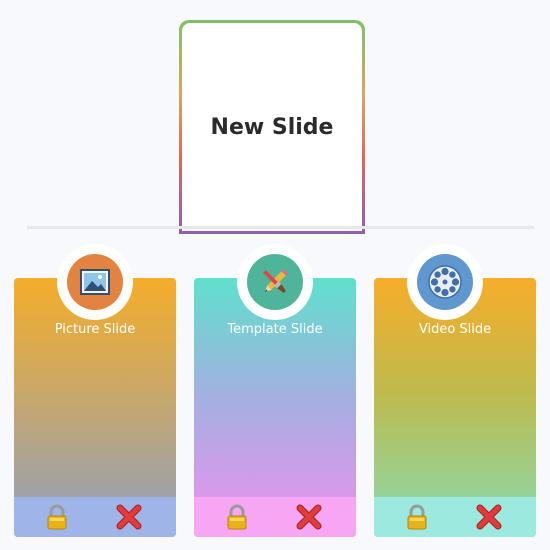 The image size is (550, 550). I want to click on brush-pencil-icon, so click(275, 281).